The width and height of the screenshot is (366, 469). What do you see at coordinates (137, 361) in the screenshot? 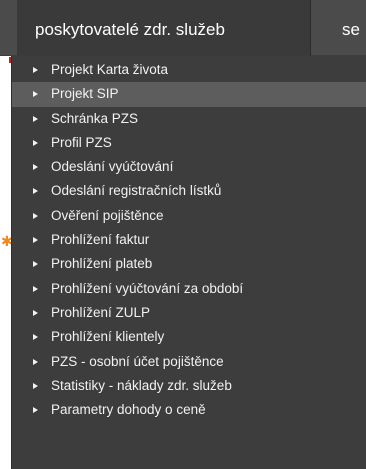
I see `menu-item-label: PZS - osobní účet pojištěnce` at bounding box center [137, 361].